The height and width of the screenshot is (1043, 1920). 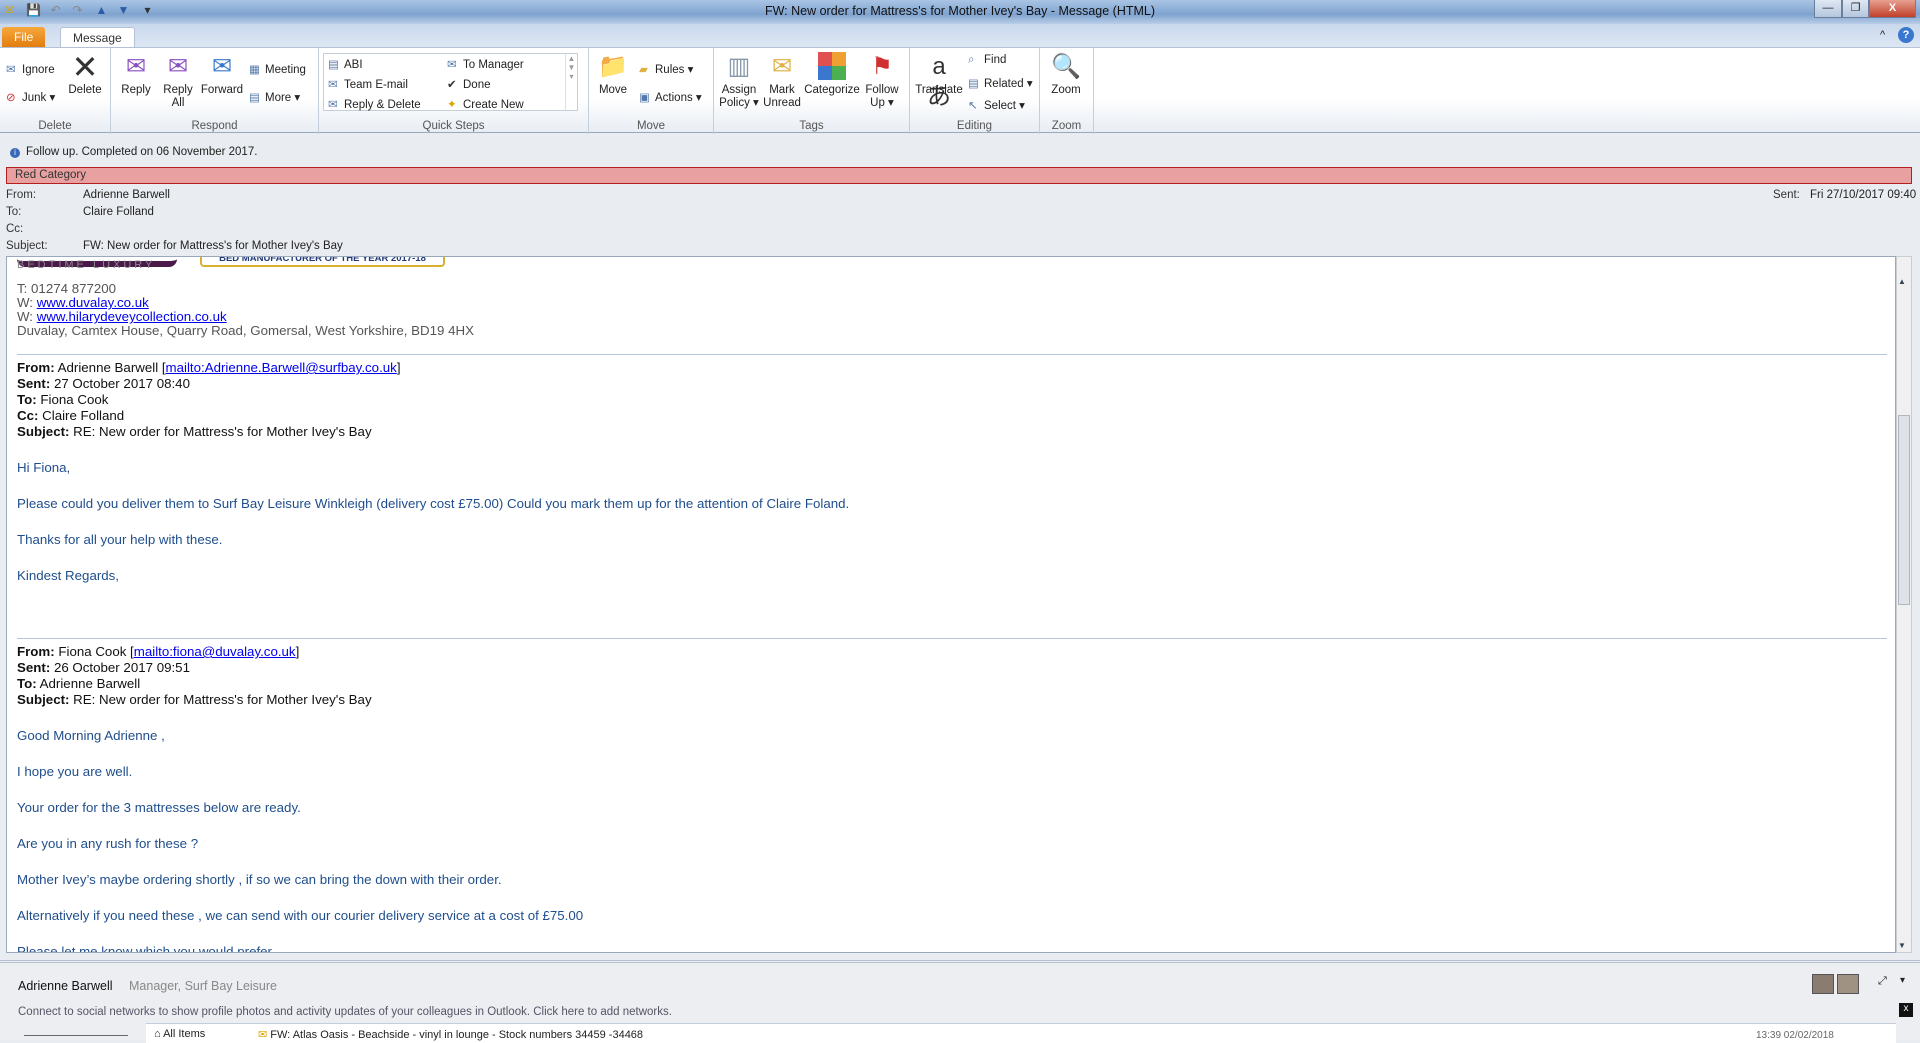 What do you see at coordinates (75, 771) in the screenshot?
I see `msg2-line: I hope you are well.` at bounding box center [75, 771].